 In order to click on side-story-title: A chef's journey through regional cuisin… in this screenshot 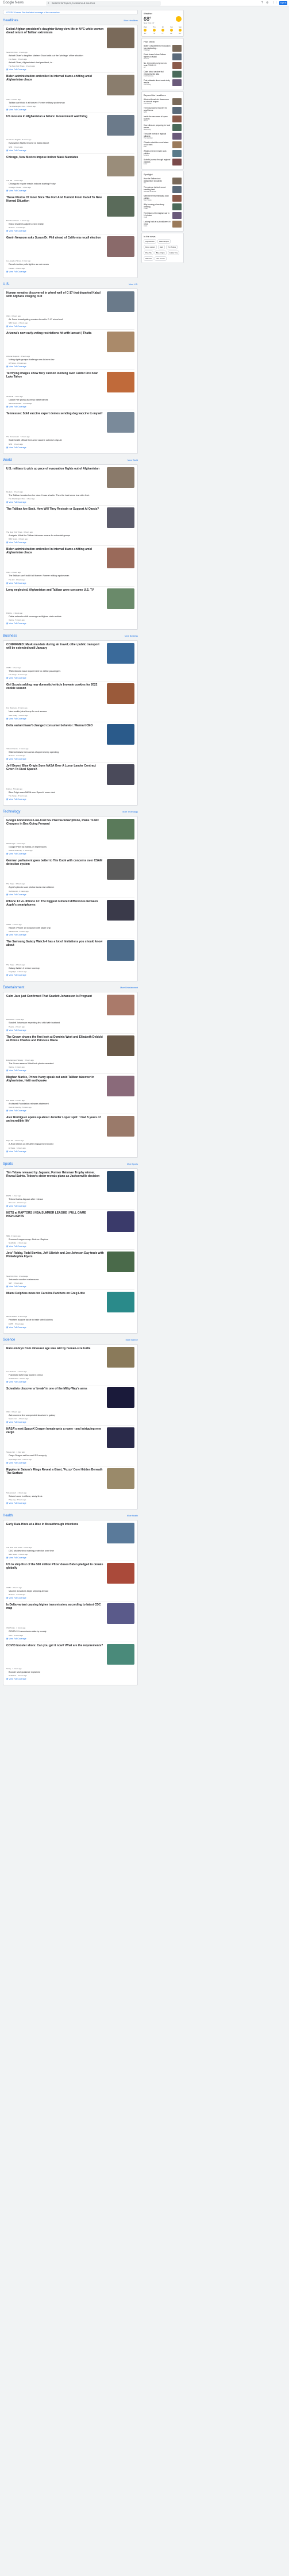, I will do `click(158, 161)`.